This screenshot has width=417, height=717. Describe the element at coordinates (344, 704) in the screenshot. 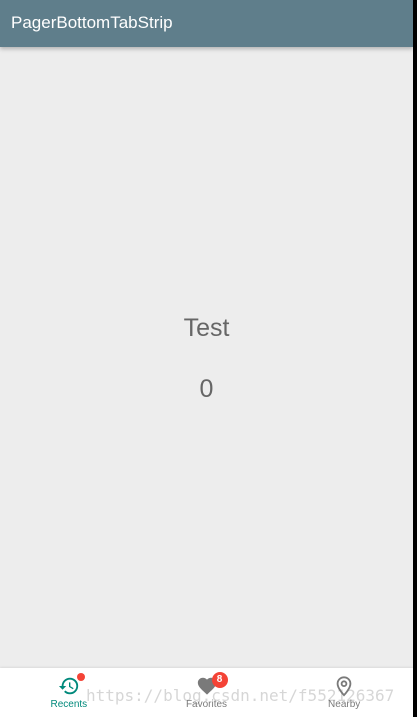

I see `tab-nearby-label: Nearby` at that location.